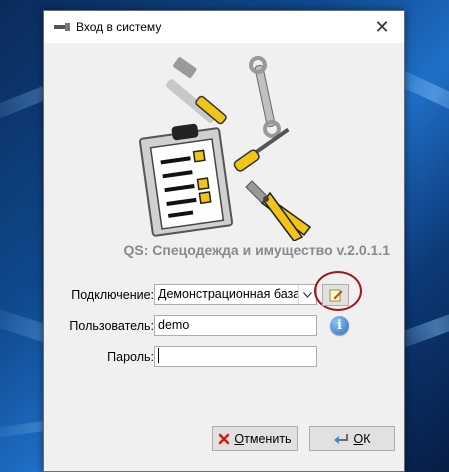 Image resolution: width=449 pixels, height=472 pixels. I want to click on enter-arrow-icon, so click(341, 438).